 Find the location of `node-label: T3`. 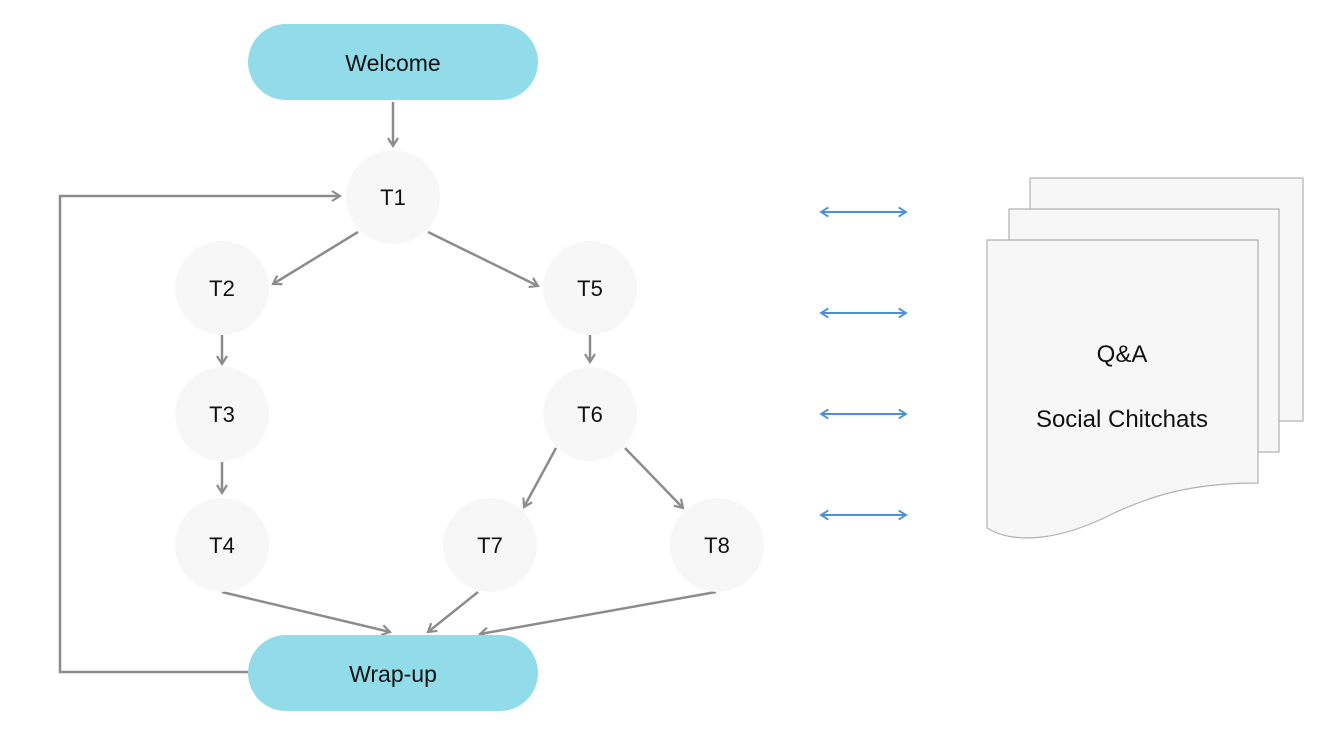

node-label: T3 is located at coordinates (222, 414).